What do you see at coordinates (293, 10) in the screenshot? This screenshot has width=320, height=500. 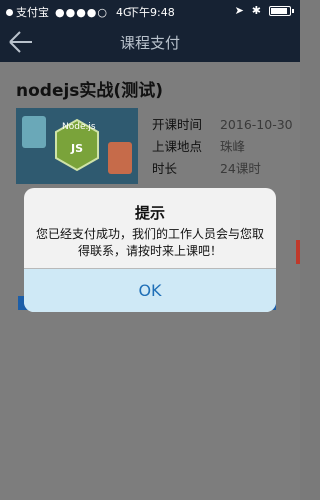 I see `battery-tip` at bounding box center [293, 10].